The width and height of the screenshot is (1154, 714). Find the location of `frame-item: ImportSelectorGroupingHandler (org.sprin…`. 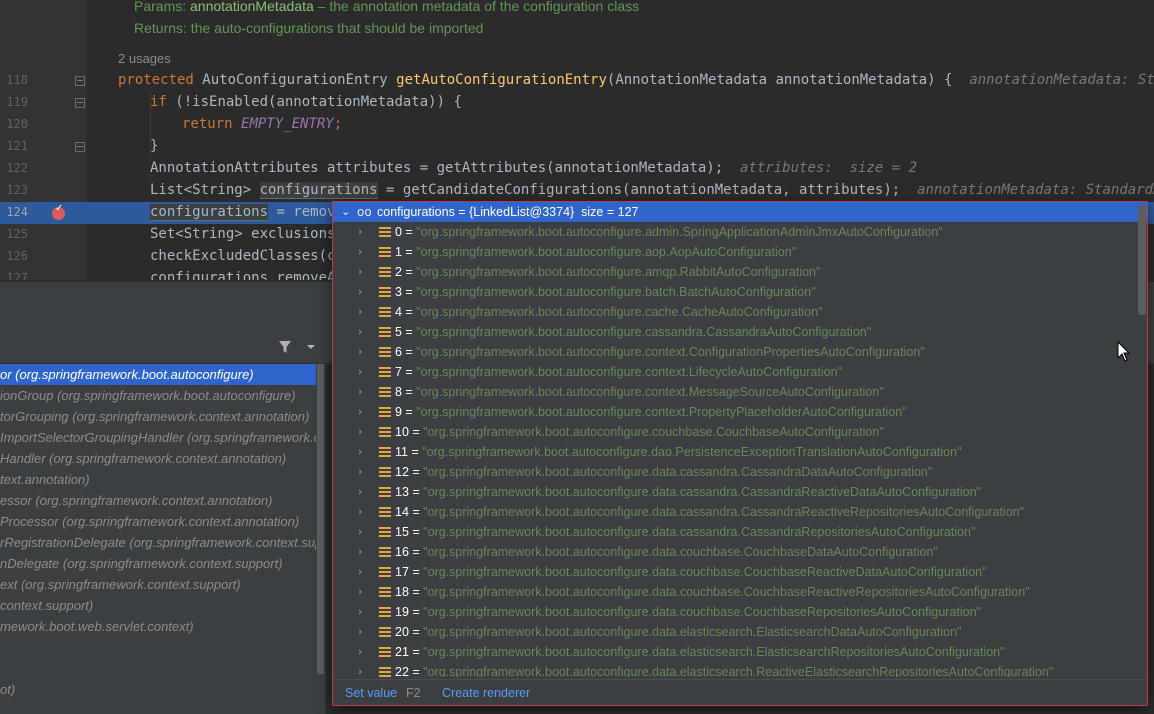

frame-item: ImportSelectorGroupingHandler (org.sprin… is located at coordinates (158, 437).